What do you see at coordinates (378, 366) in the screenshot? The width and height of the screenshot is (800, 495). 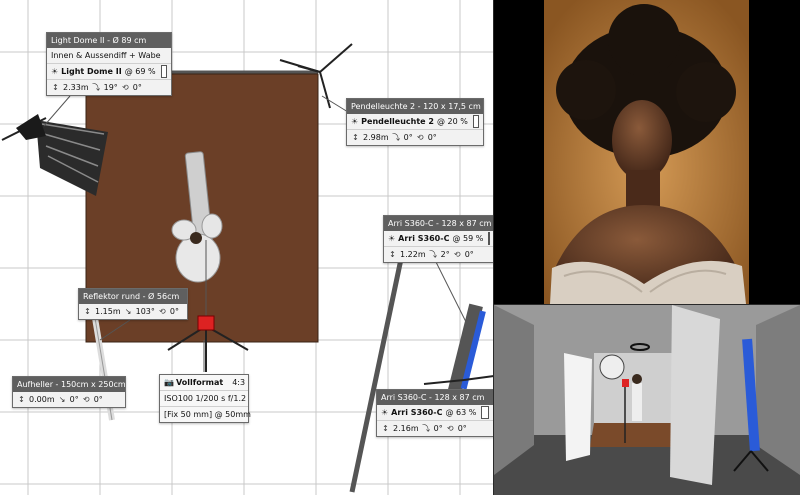 I see `arri-panel-1-stand` at bounding box center [378, 366].